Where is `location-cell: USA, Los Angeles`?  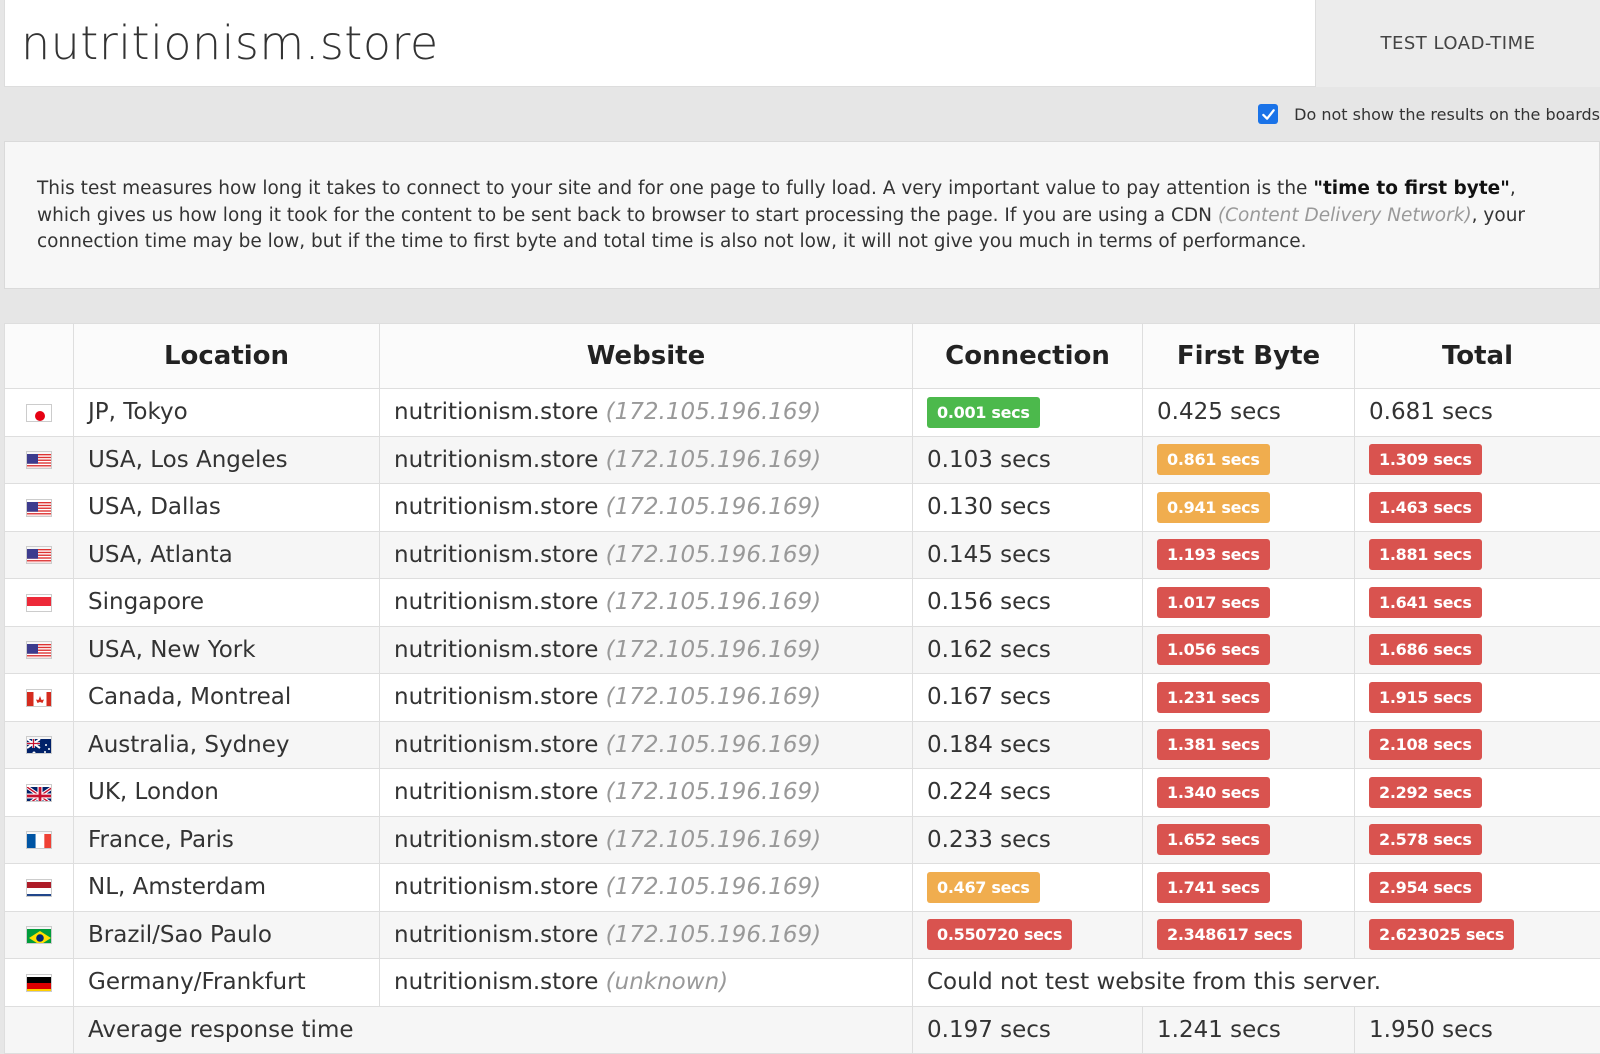 location-cell: USA, Los Angeles is located at coordinates (226, 459).